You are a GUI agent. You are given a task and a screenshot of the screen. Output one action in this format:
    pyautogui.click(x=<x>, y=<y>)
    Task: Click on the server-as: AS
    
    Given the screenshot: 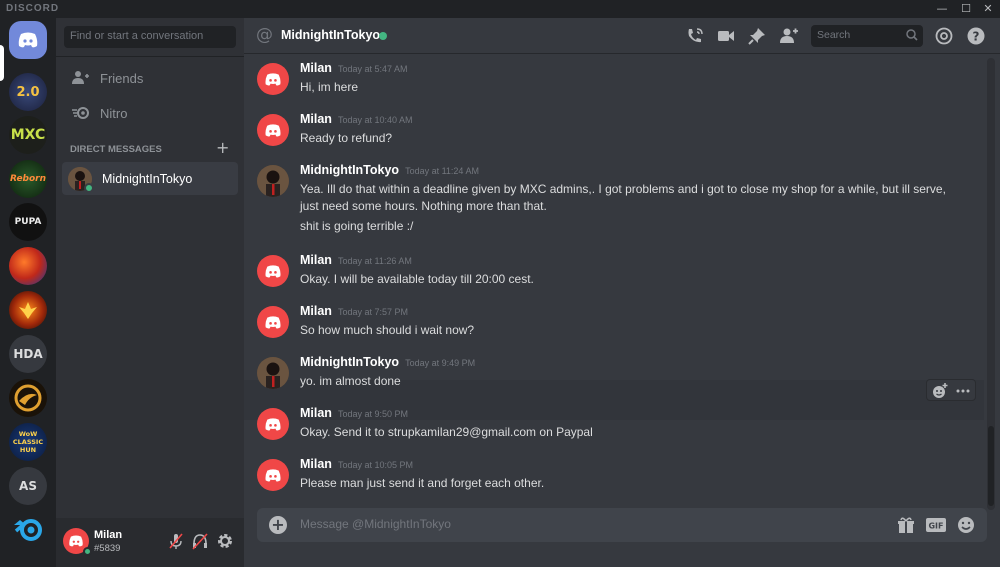 What is the action you would take?
    pyautogui.click(x=28, y=486)
    